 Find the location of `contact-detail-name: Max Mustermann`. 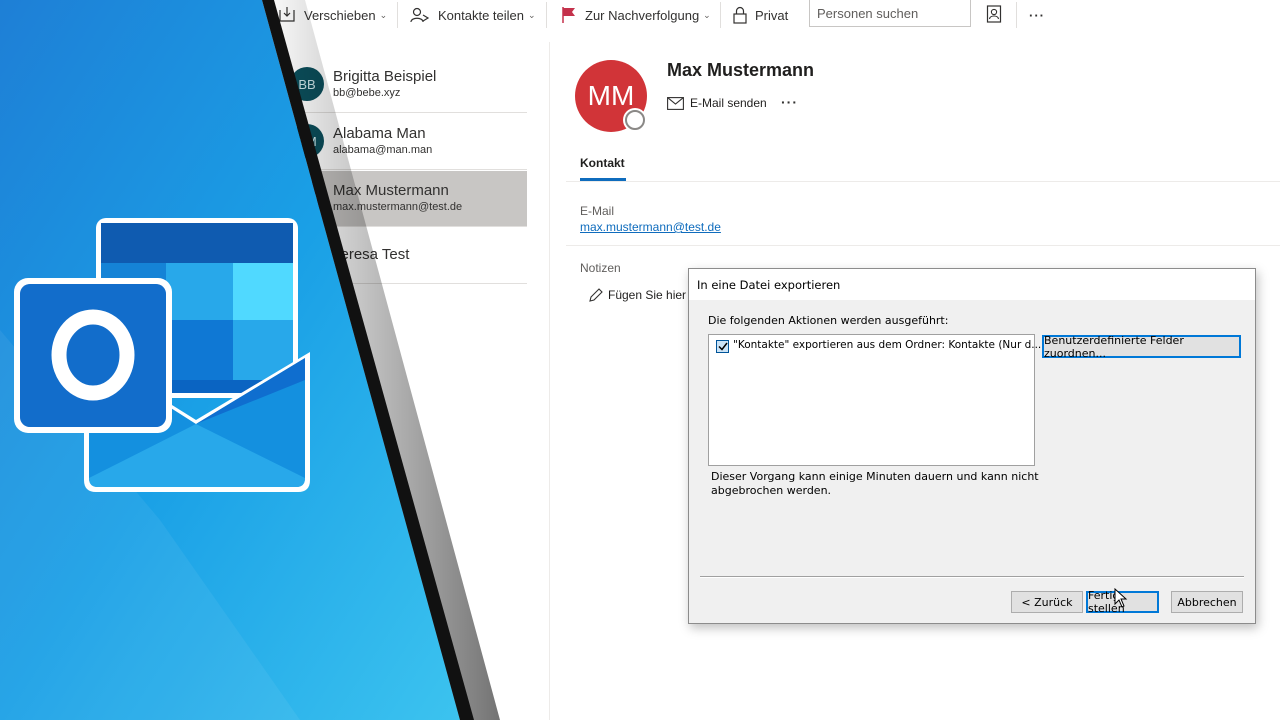

contact-detail-name: Max Mustermann is located at coordinates (741, 70).